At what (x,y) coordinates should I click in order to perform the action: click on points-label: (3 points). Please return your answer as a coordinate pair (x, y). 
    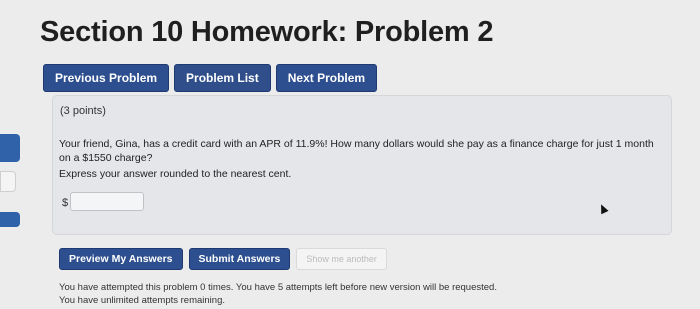
    Looking at the image, I should click on (83, 111).